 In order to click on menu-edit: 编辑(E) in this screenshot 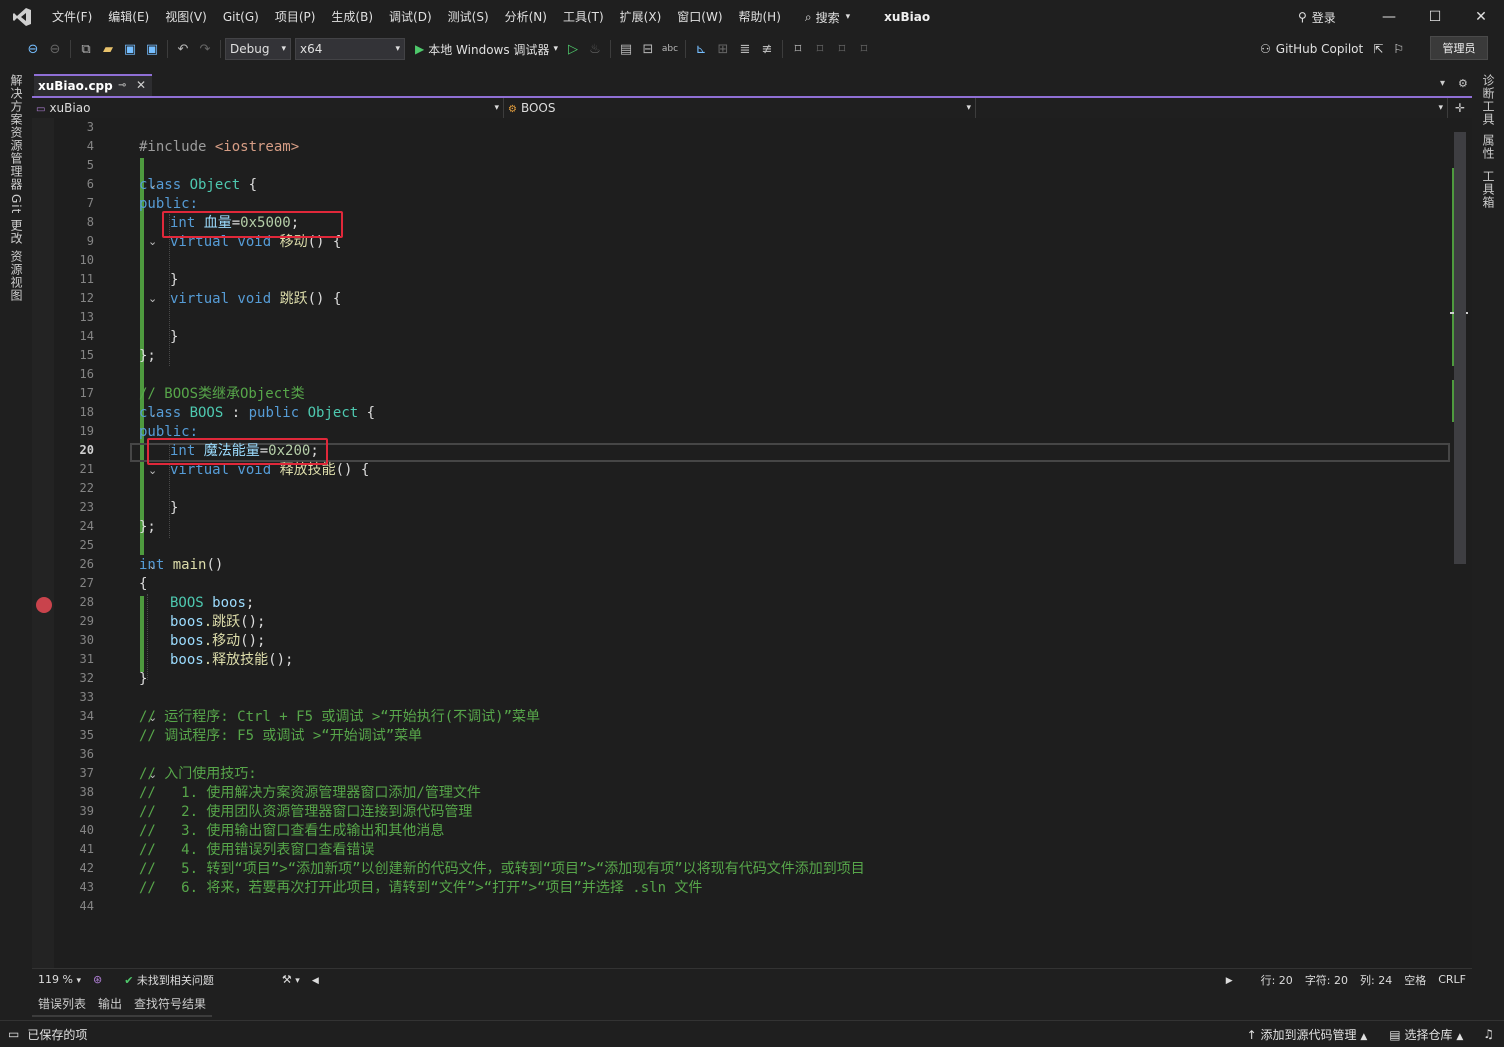, I will do `click(128, 17)`.